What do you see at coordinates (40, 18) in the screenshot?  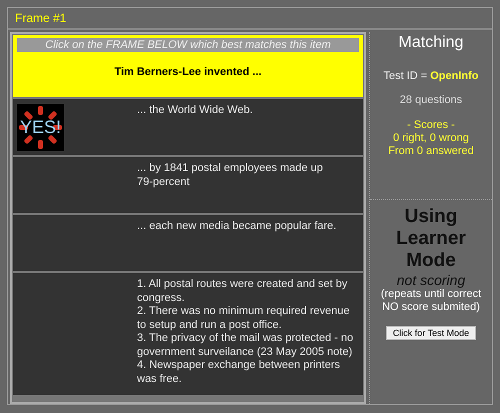 I see `frame-title: Frame #1` at bounding box center [40, 18].